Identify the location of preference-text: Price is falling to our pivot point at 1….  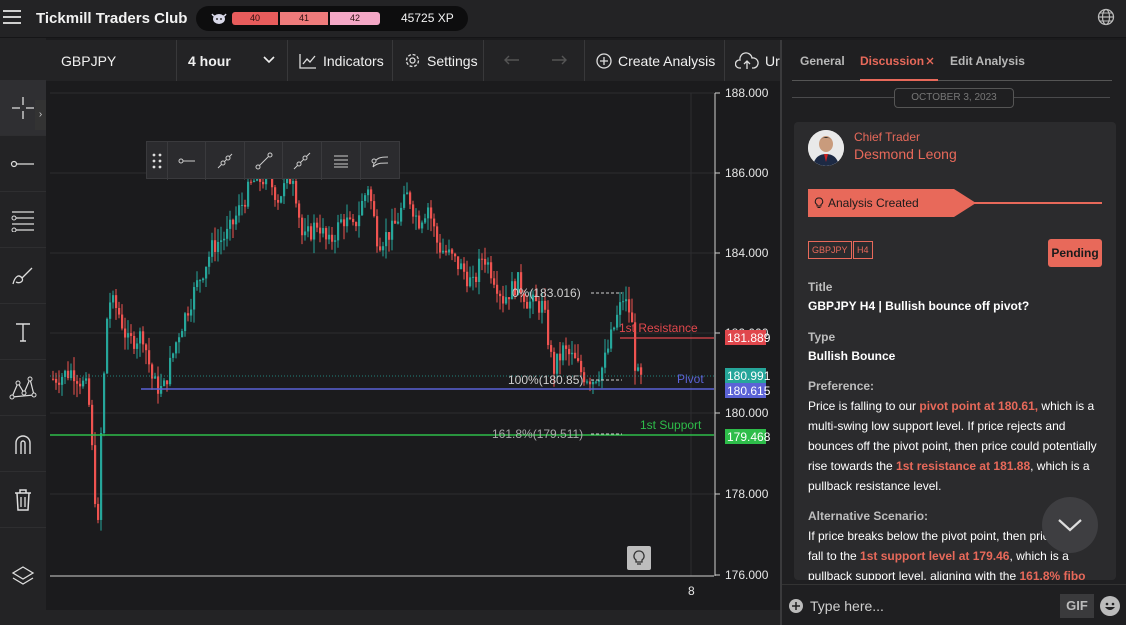
(952, 446).